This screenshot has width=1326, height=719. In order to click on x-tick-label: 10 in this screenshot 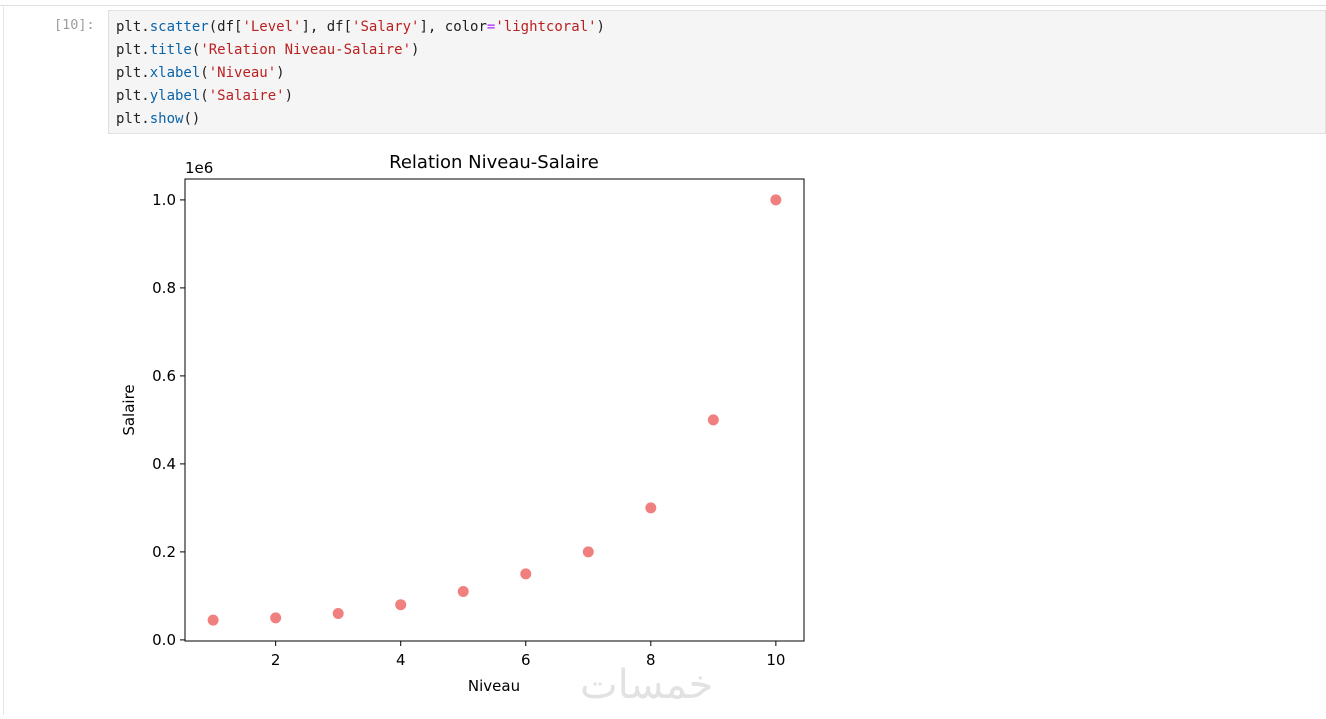, I will do `click(775, 660)`.